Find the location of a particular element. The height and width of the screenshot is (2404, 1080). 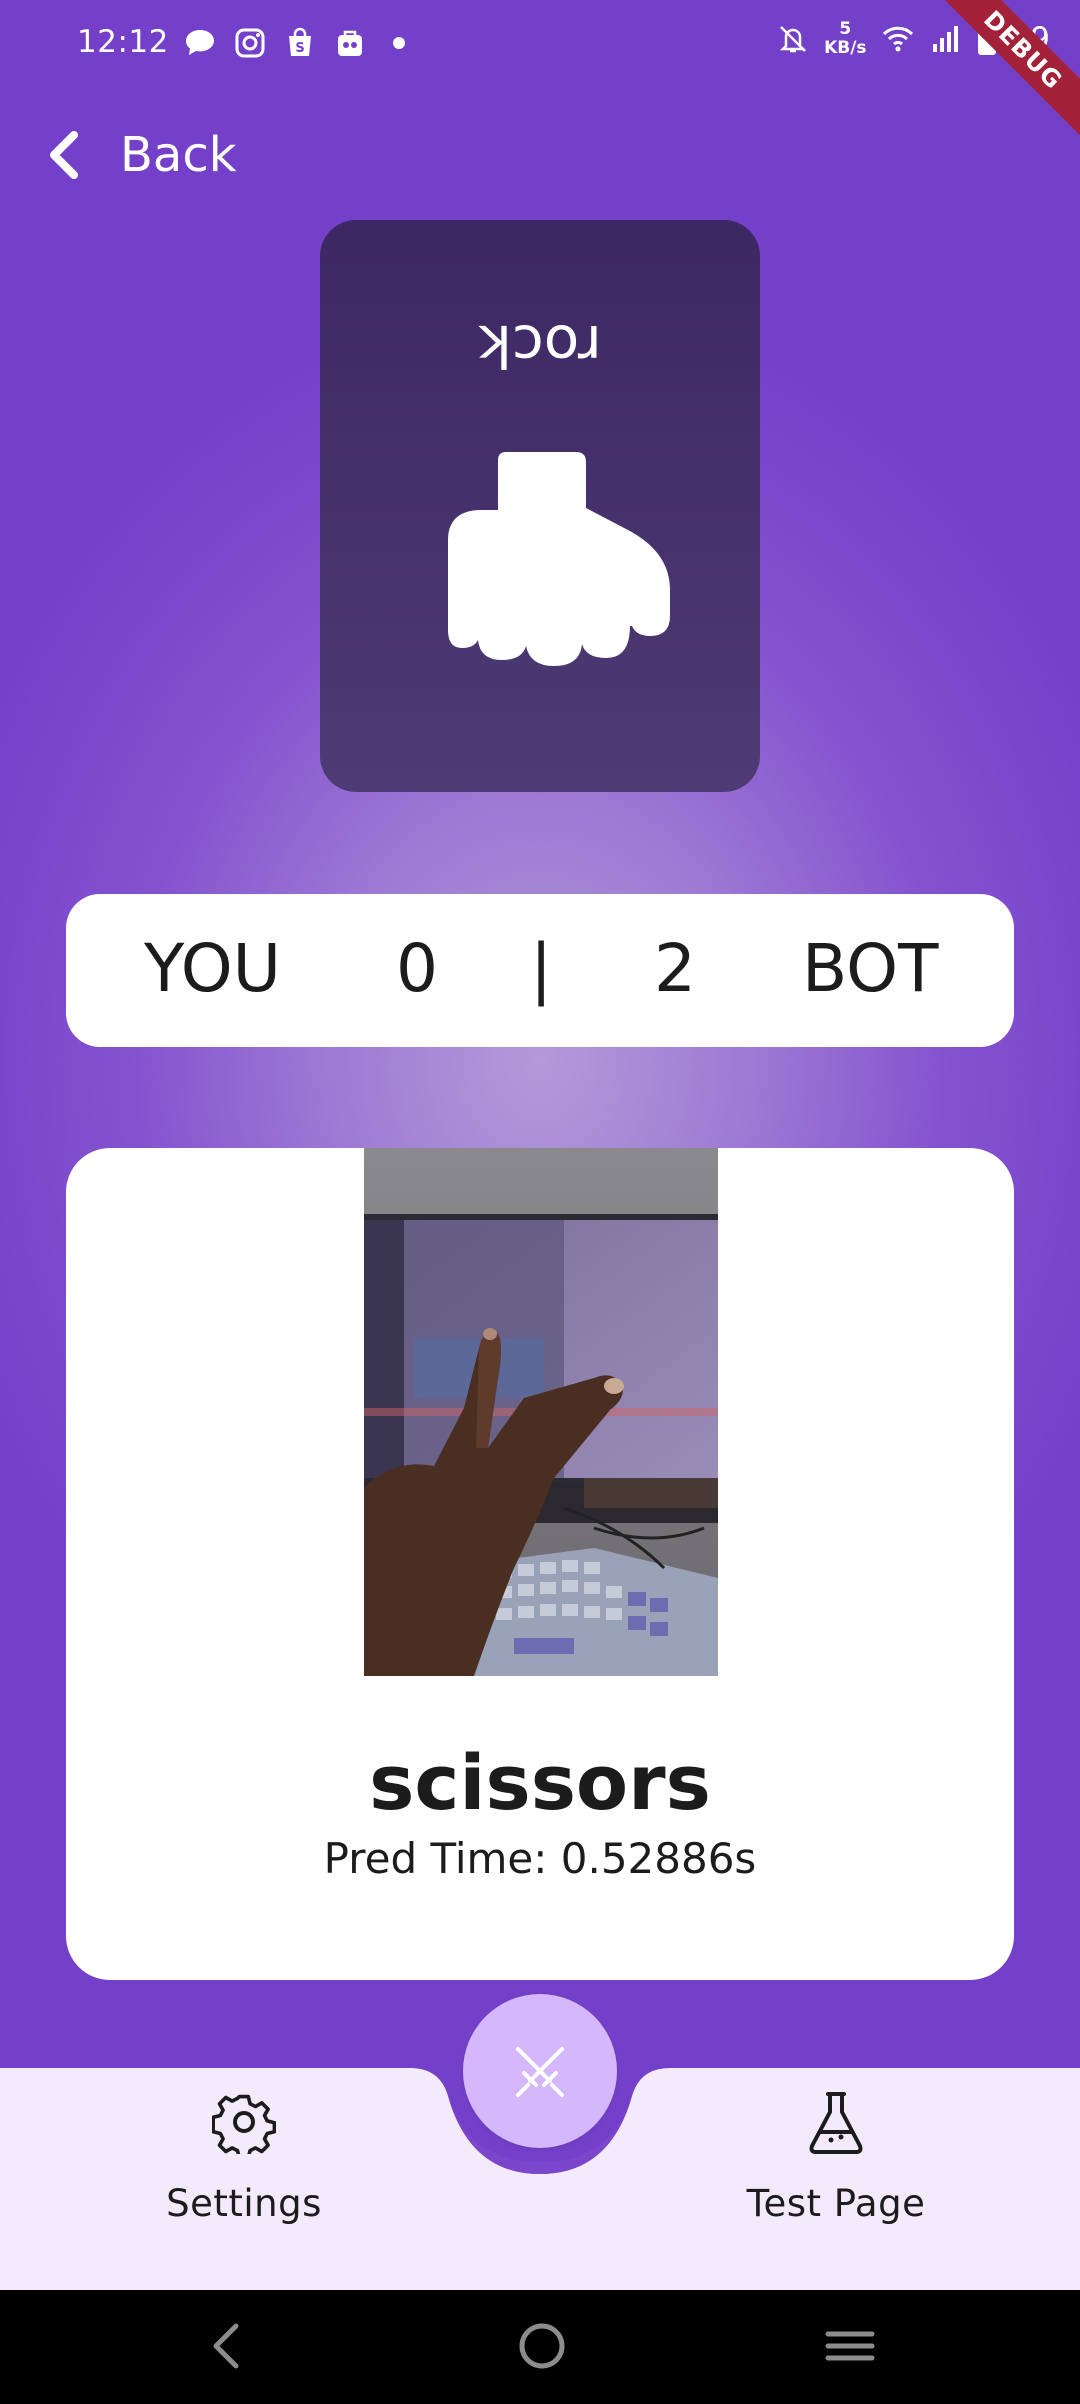

flask-icon is located at coordinates (836, 2123).